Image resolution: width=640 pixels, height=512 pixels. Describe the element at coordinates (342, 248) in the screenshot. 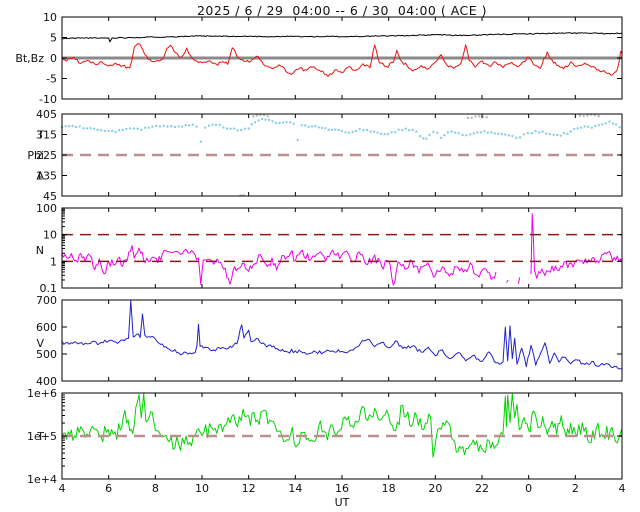

I see `density-frame` at that location.